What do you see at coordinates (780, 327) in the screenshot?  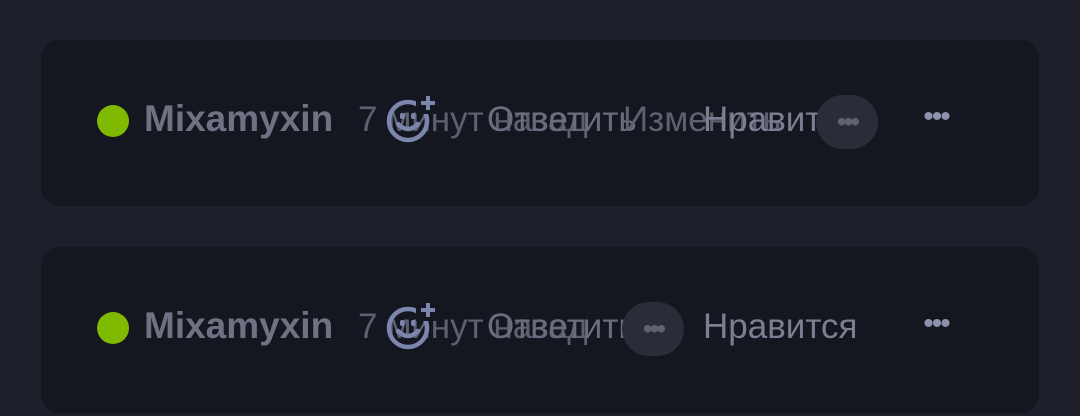 I see `like-button: Нравится` at bounding box center [780, 327].